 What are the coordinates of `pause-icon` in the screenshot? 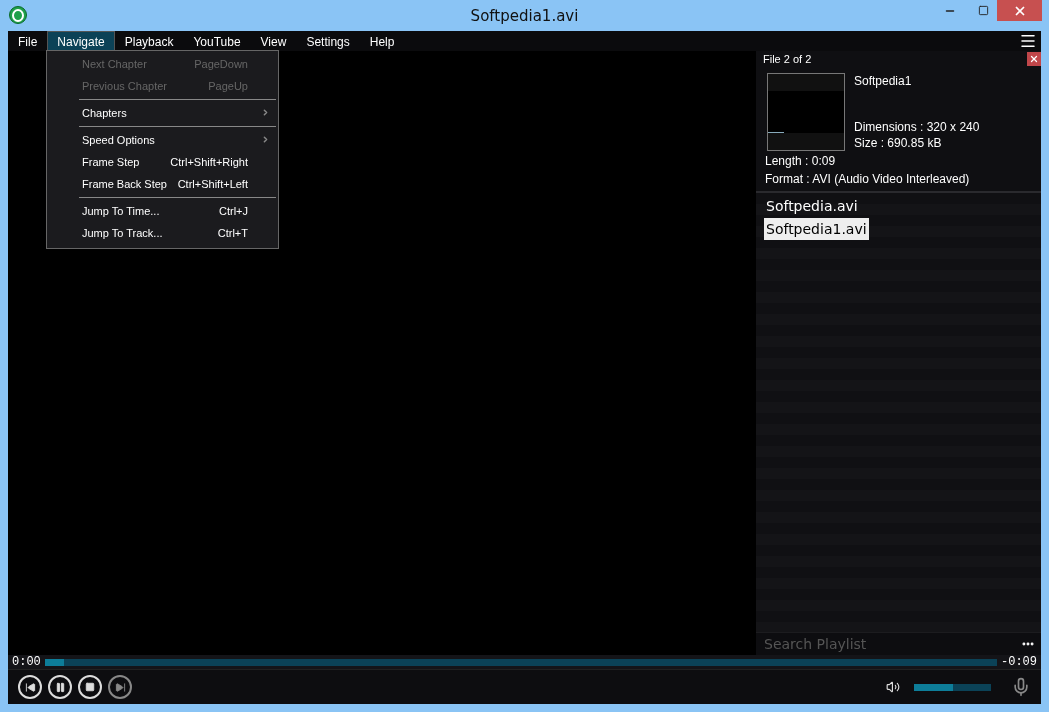 It's located at (60, 687).